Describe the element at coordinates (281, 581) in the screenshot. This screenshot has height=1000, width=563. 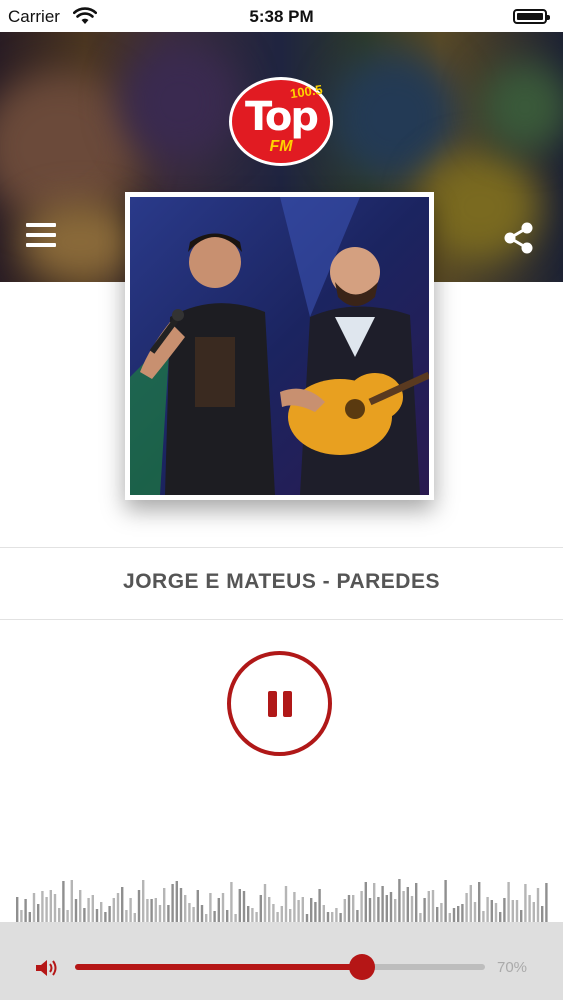
I see `now-playing-title: JORGE E MATEUS - PAREDES` at that location.